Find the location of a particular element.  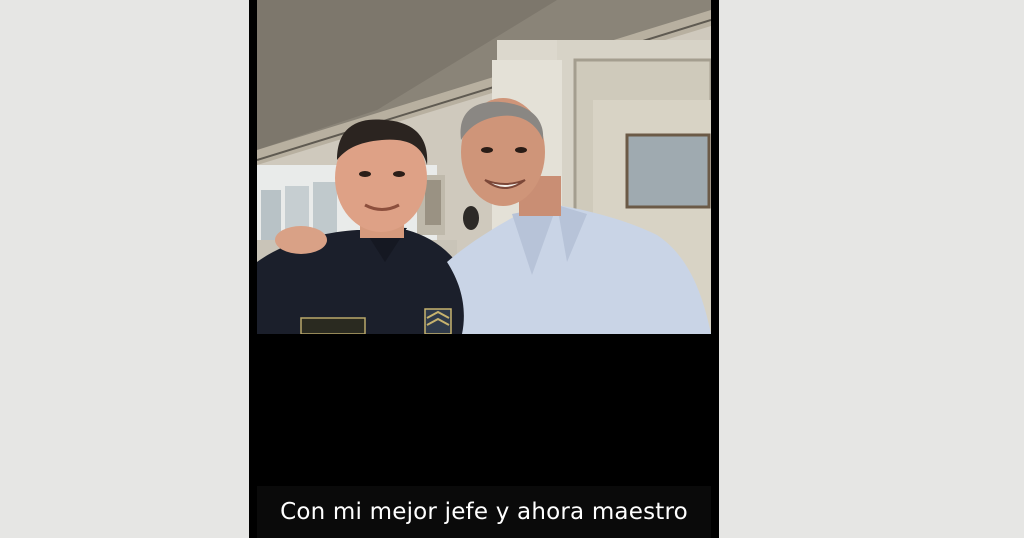

blank-area is located at coordinates (484, 410).